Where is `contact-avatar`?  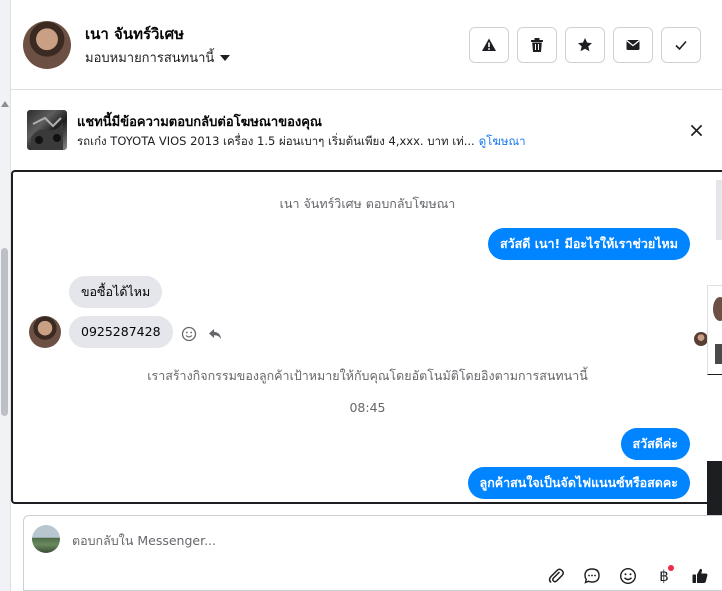
contact-avatar is located at coordinates (47, 45).